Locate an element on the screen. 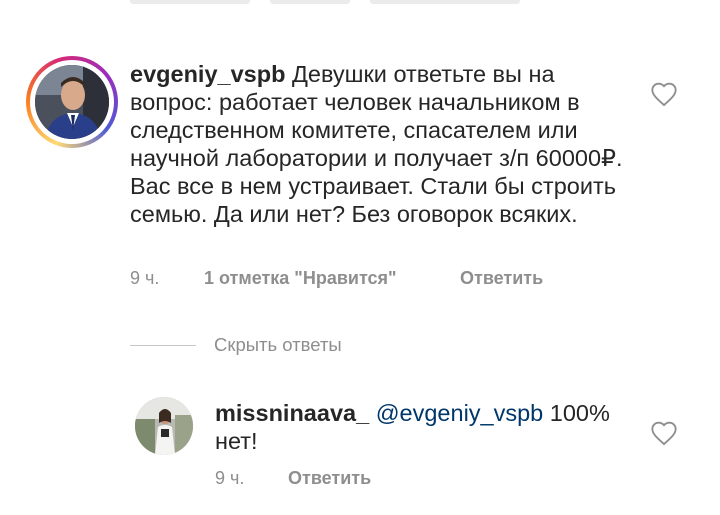 The image size is (720, 515). avatar is located at coordinates (72, 102).